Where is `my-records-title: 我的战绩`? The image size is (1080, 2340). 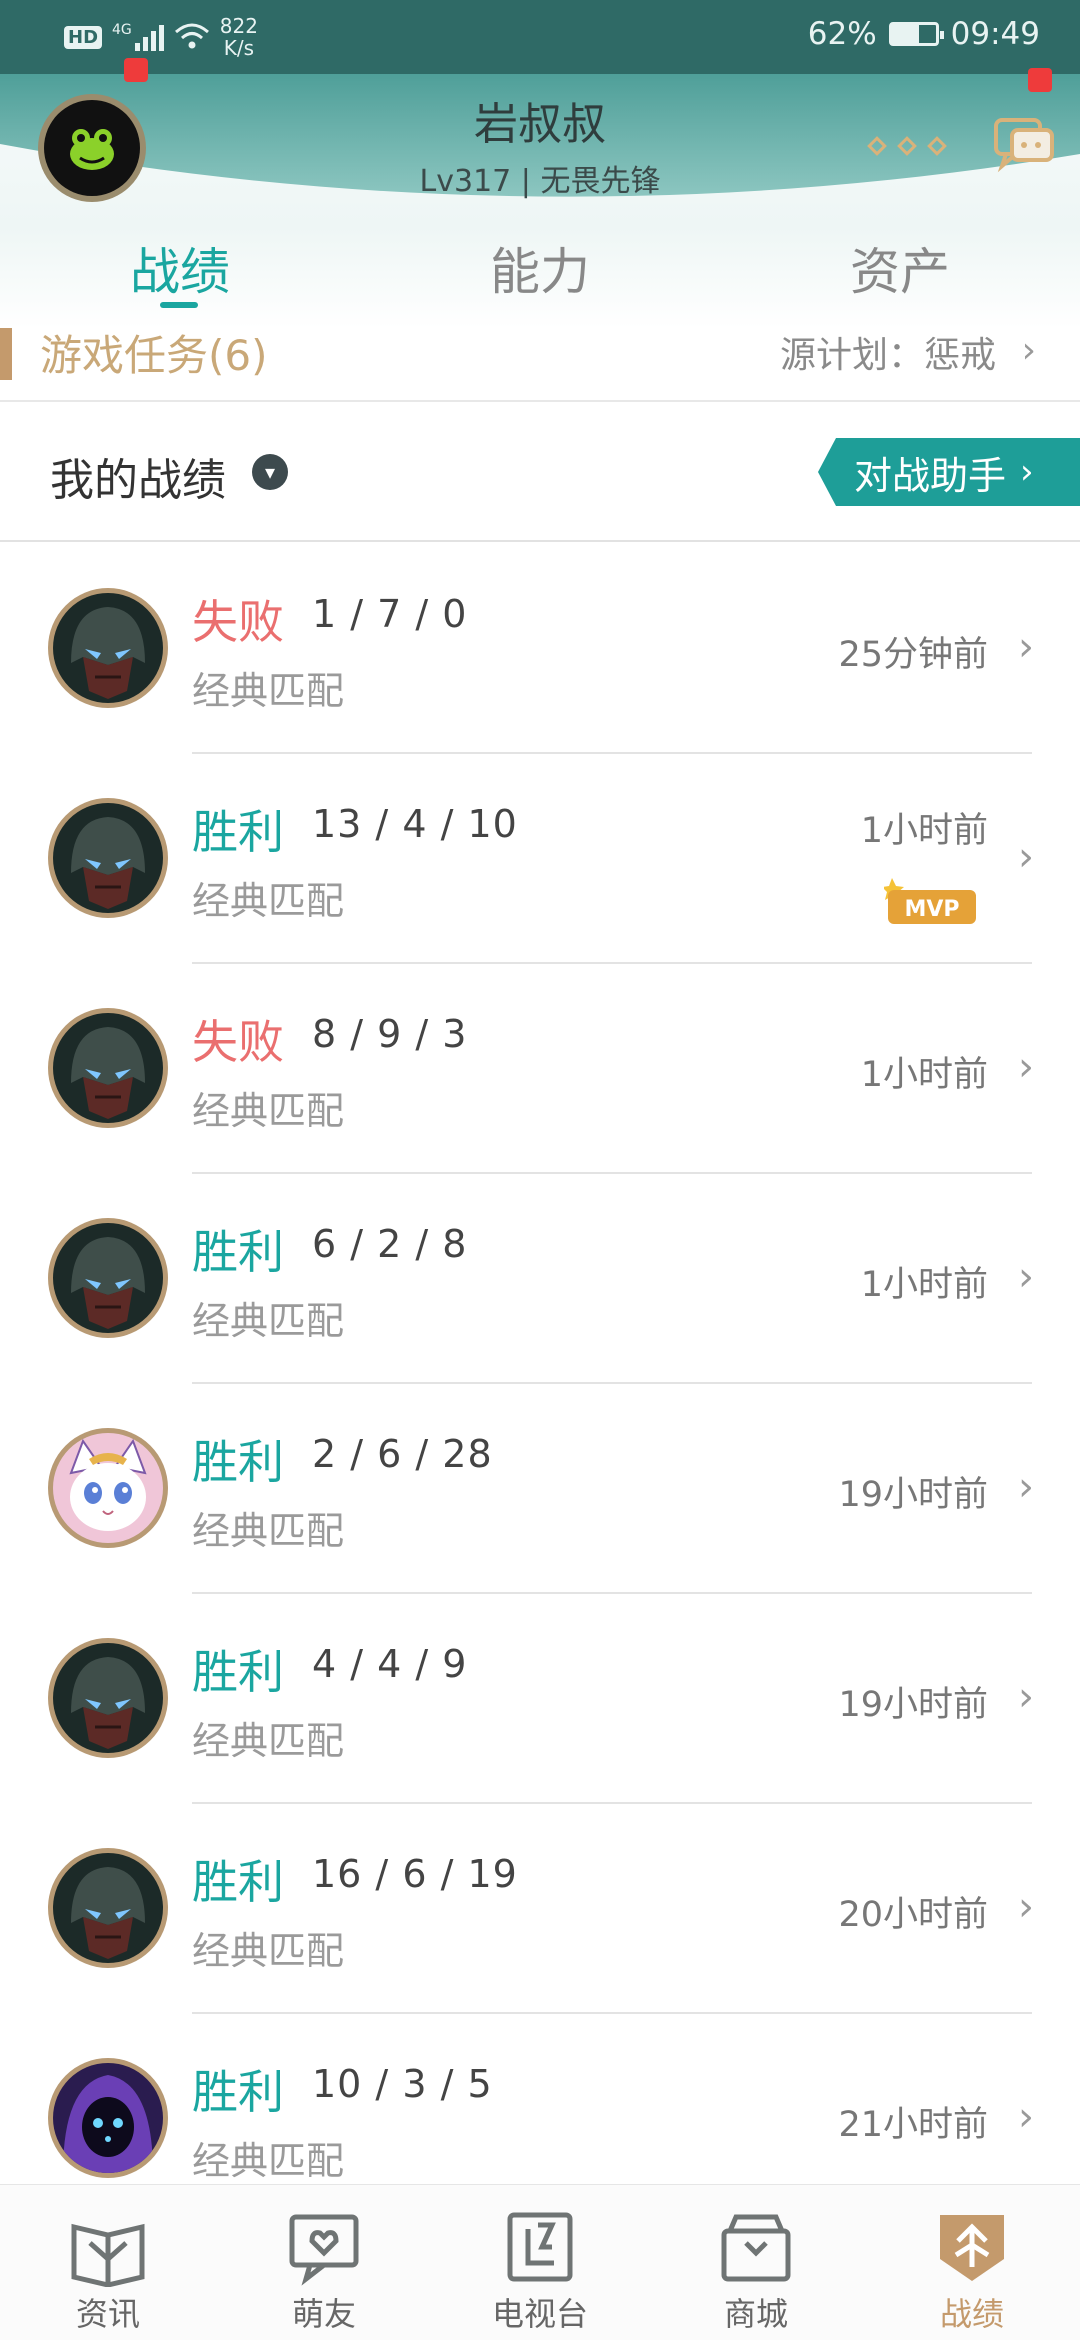 my-records-title: 我的战绩 is located at coordinates (138, 476).